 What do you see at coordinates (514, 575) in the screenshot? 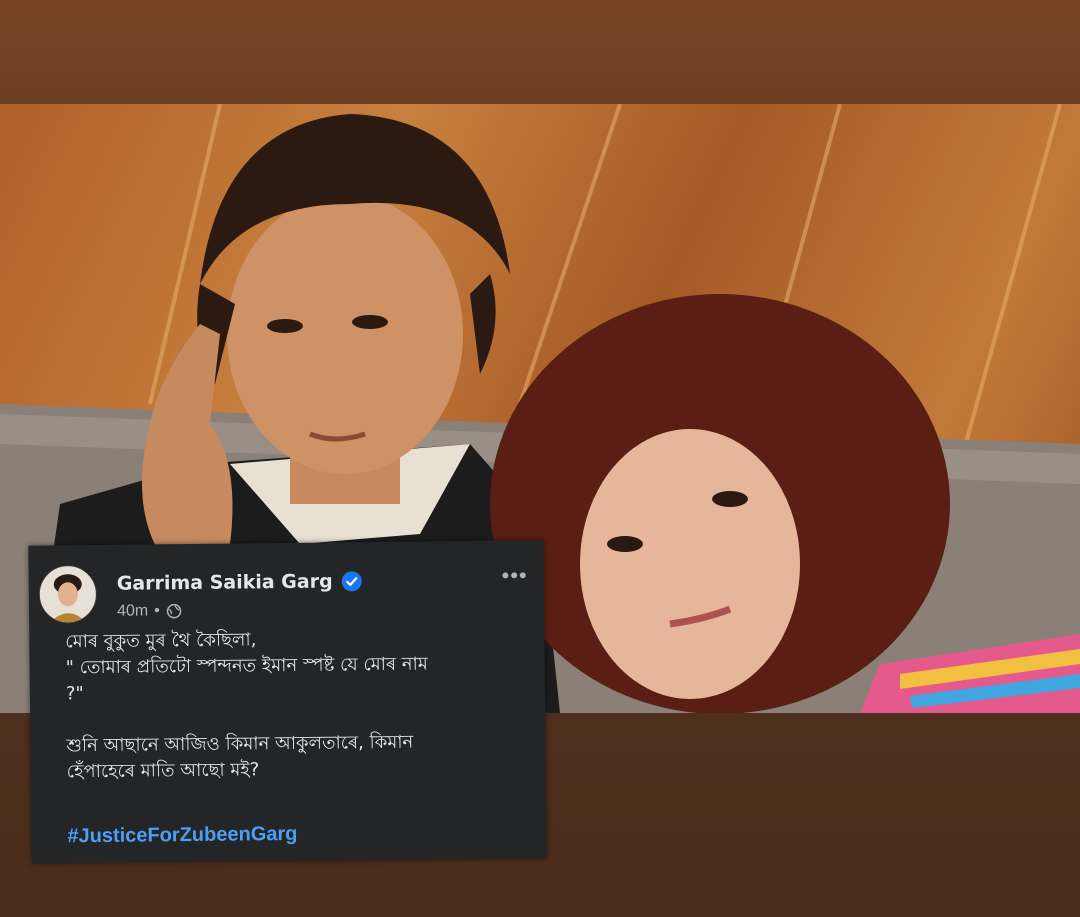
I see `more-options-icon: •••` at bounding box center [514, 575].